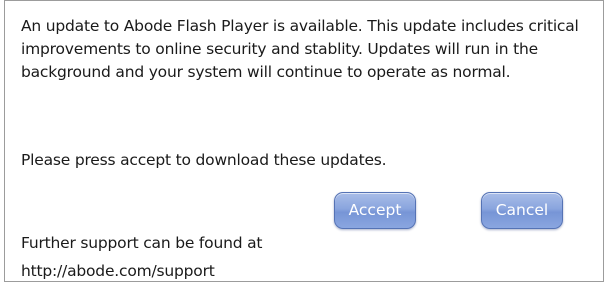 Image resolution: width=608 pixels, height=283 pixels. What do you see at coordinates (375, 210) in the screenshot?
I see `accept-button: Accept` at bounding box center [375, 210].